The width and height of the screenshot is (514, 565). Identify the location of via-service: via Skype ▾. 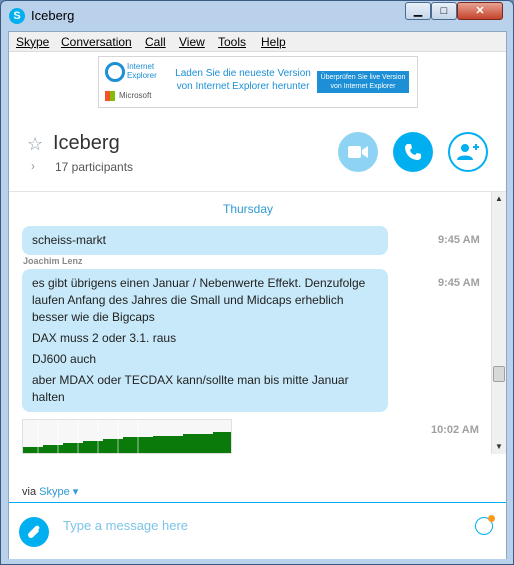
(50, 491).